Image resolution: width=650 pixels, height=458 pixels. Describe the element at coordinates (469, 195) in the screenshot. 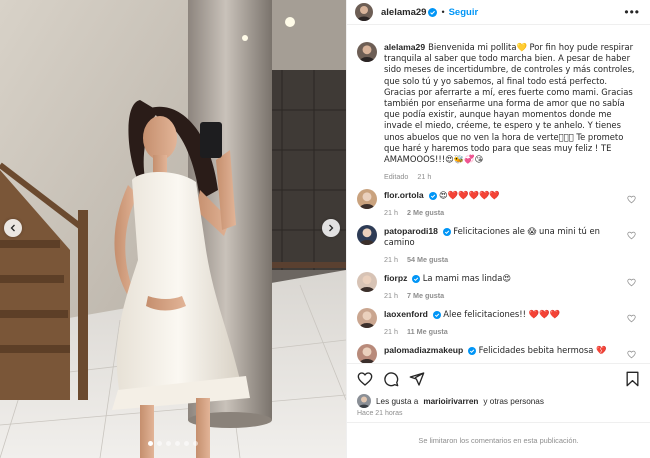

I see `comment-body: 😍❤️❤️❤️❤️❤️` at that location.